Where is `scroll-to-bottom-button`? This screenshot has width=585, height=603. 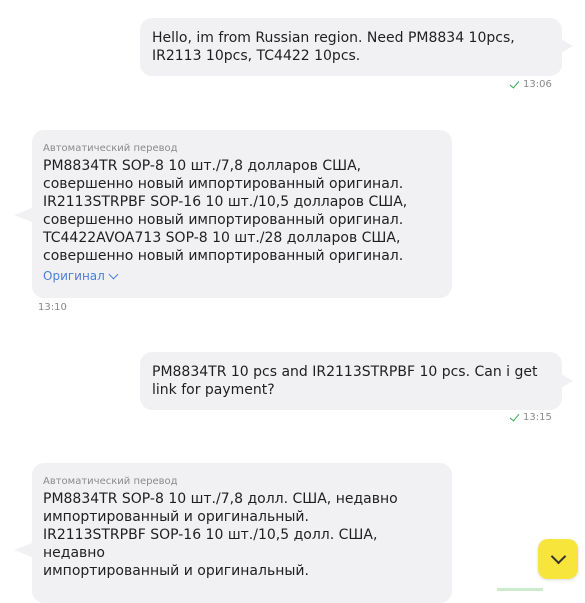 scroll-to-bottom-button is located at coordinates (558, 559).